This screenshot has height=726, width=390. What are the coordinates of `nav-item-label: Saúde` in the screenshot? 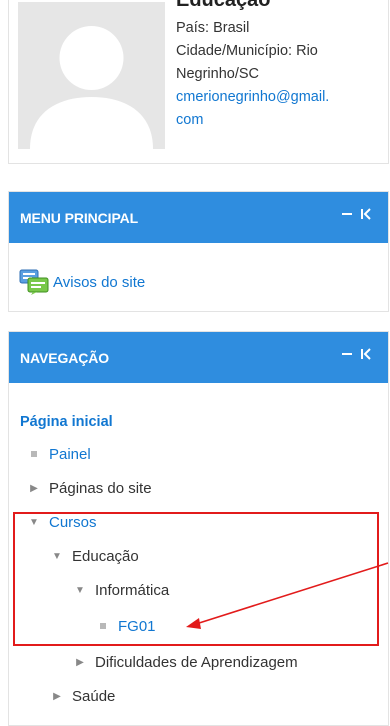 It's located at (94, 696).